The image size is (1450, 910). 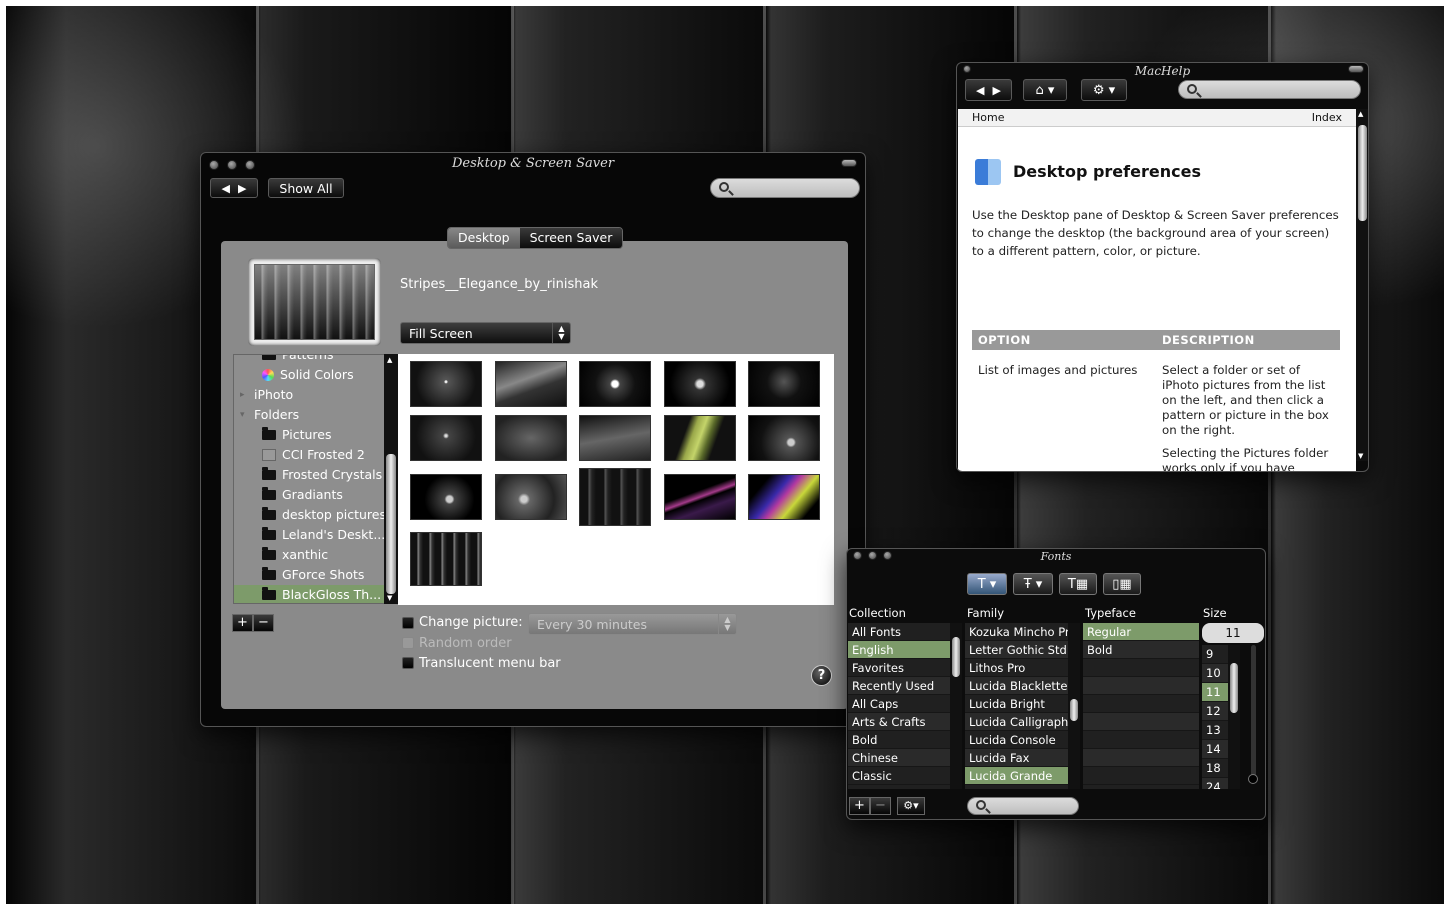 What do you see at coordinates (1215, 692) in the screenshot?
I see `size-item: 11` at bounding box center [1215, 692].